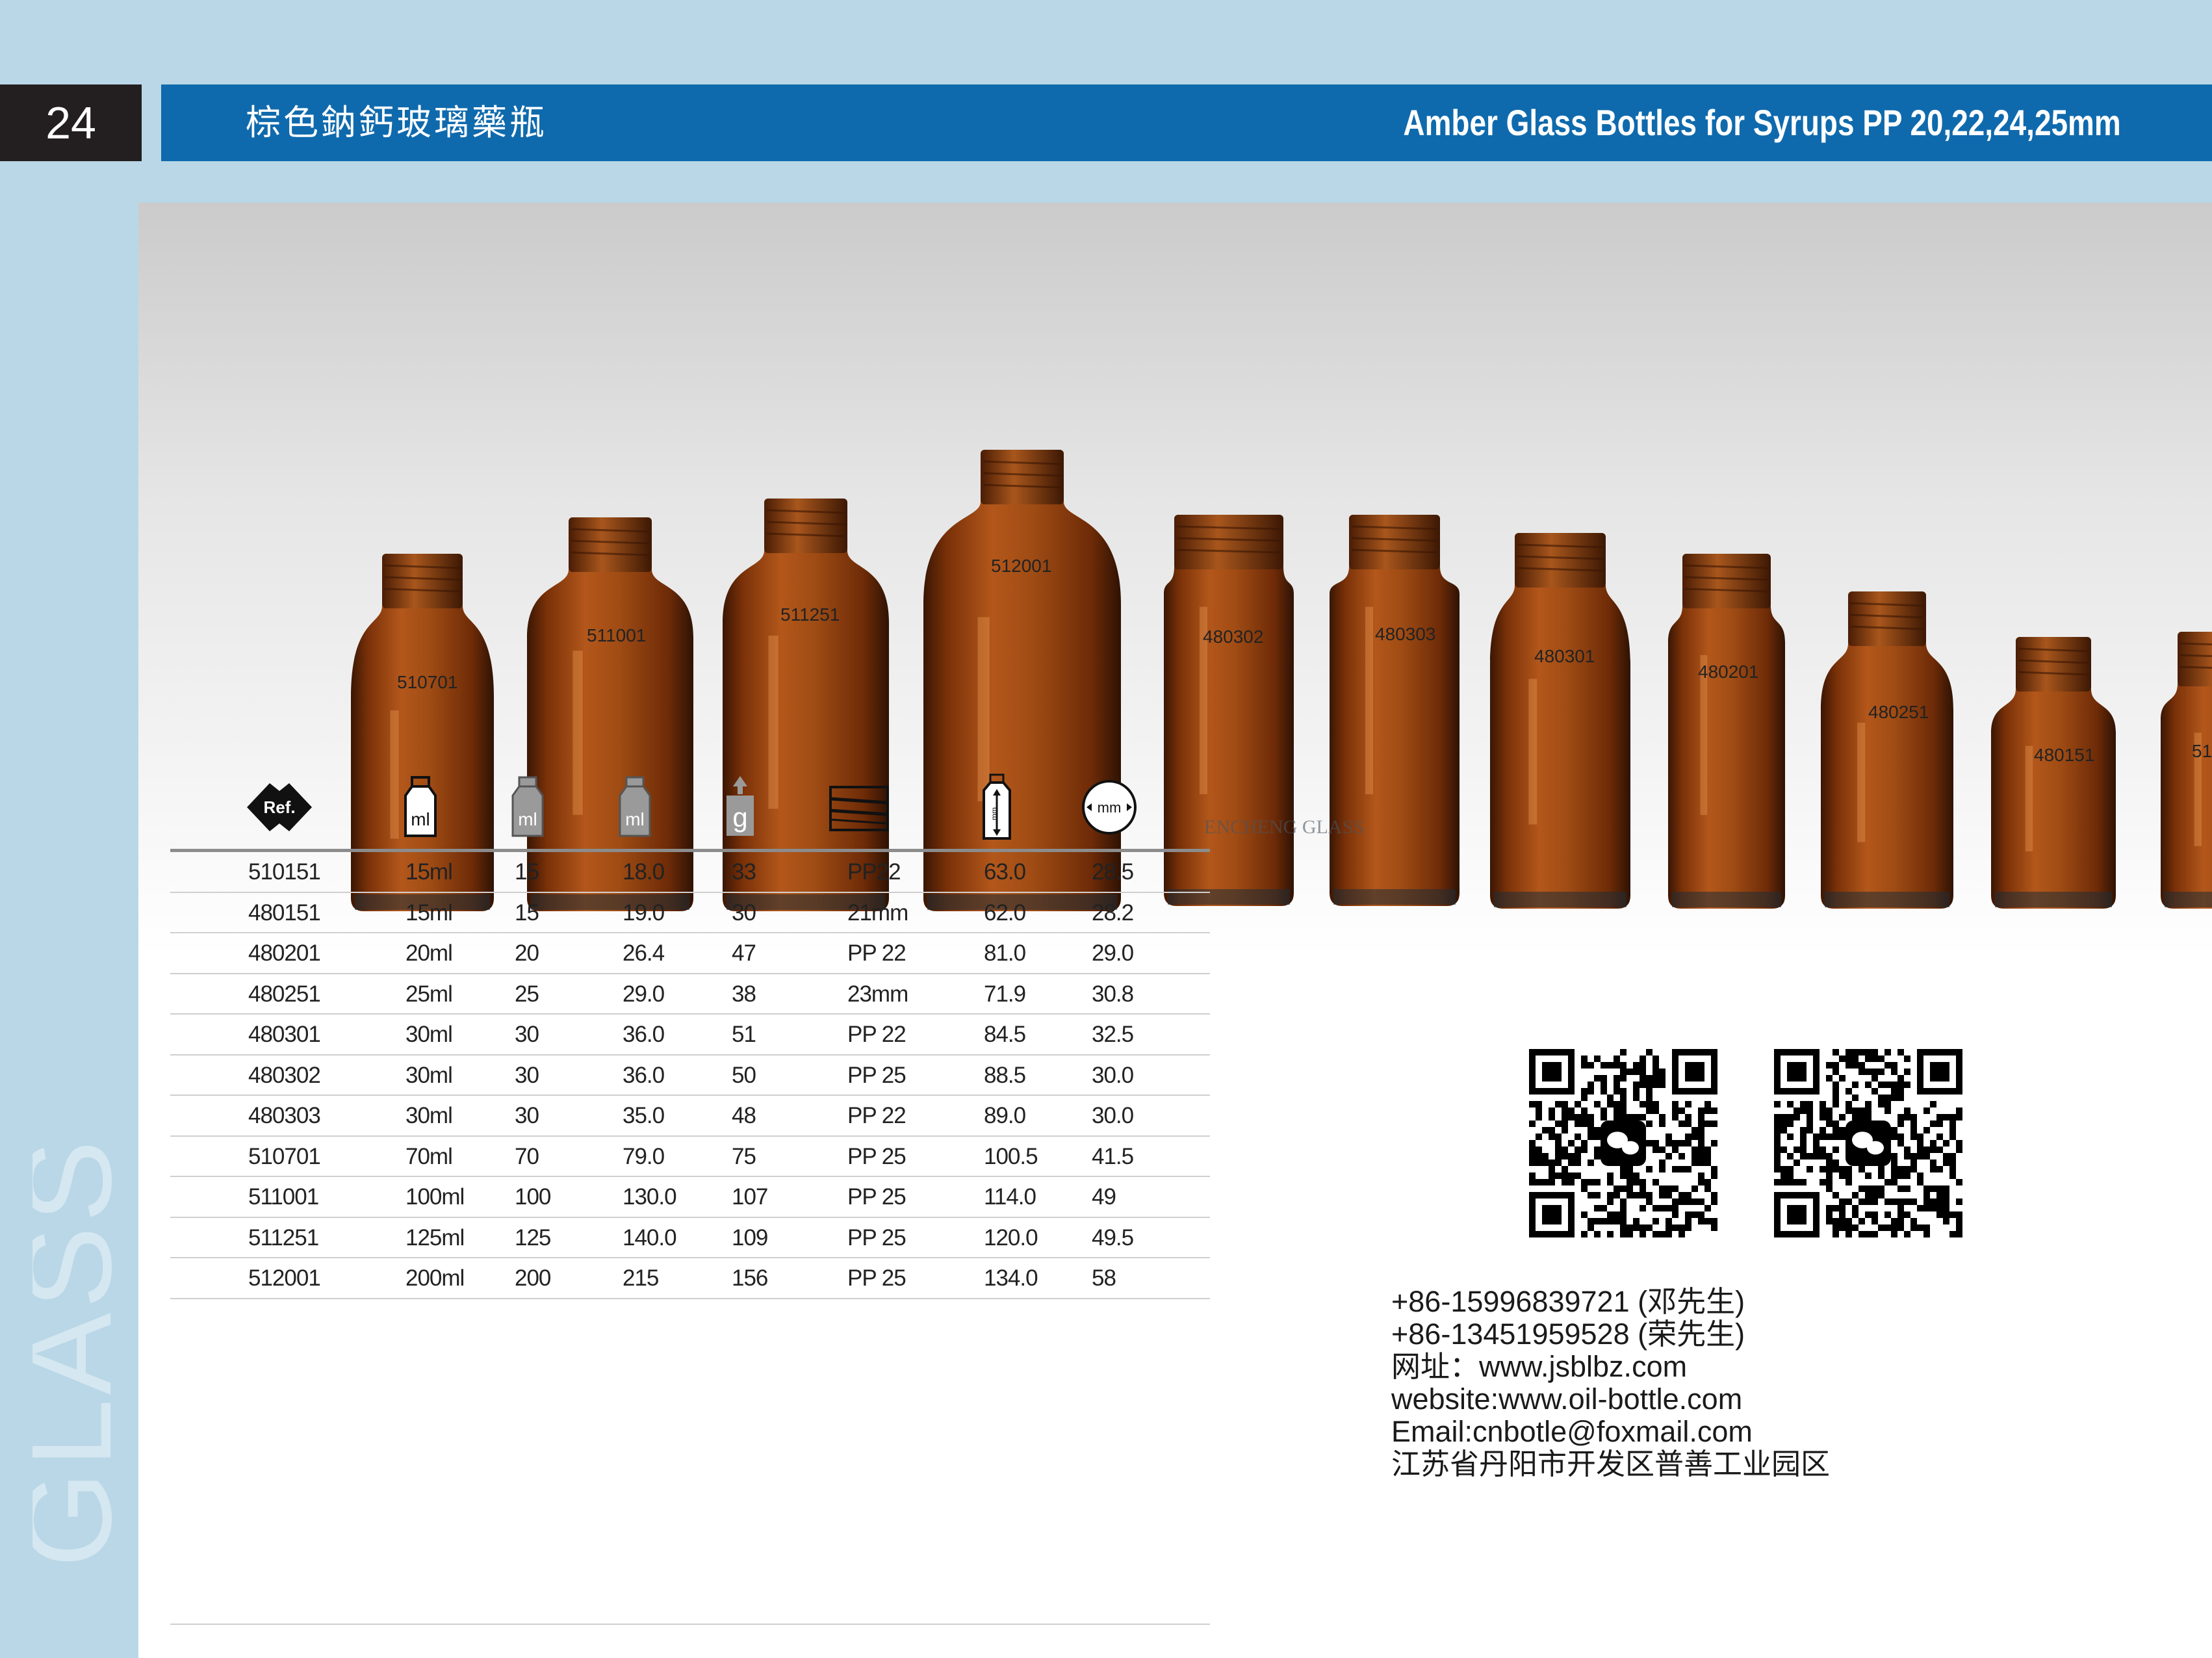  What do you see at coordinates (740, 807) in the screenshot?
I see `weight-icon: g` at bounding box center [740, 807].